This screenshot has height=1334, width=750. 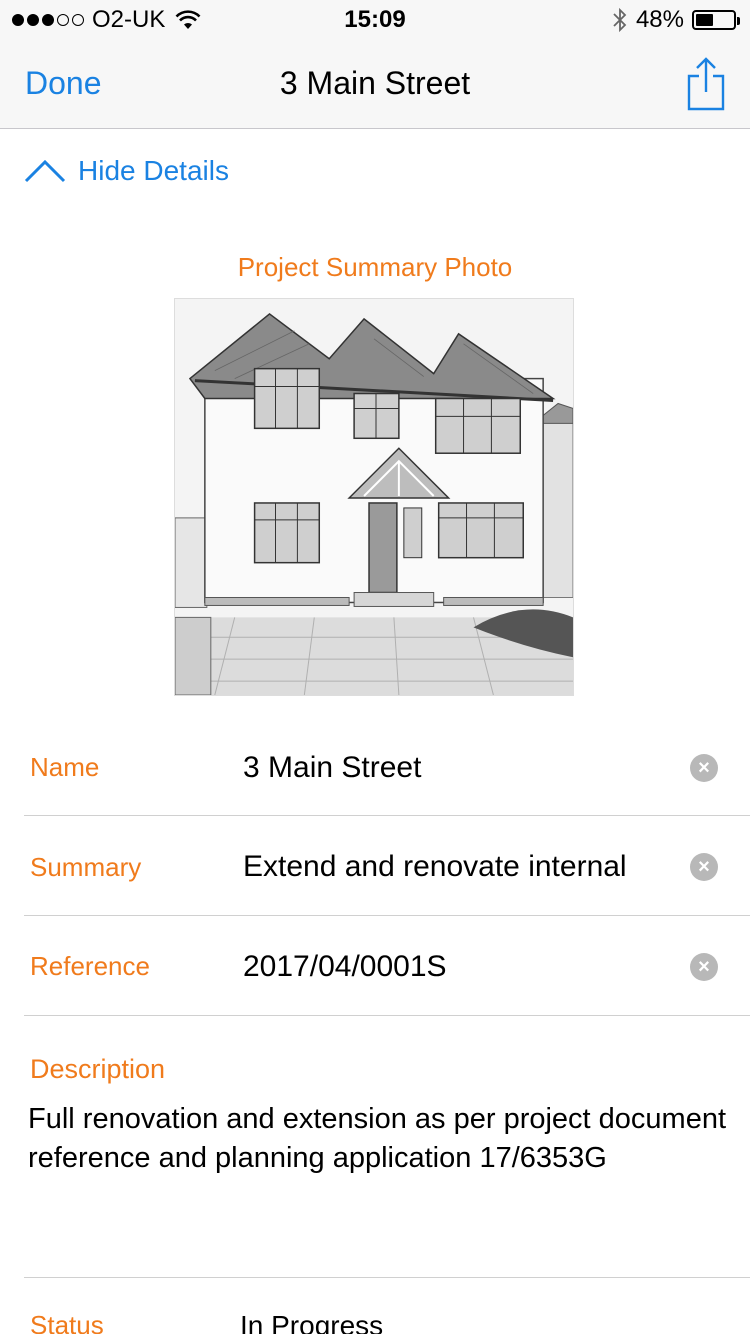 What do you see at coordinates (463, 867) in the screenshot?
I see `summary-field: Extend and renovate internal` at bounding box center [463, 867].